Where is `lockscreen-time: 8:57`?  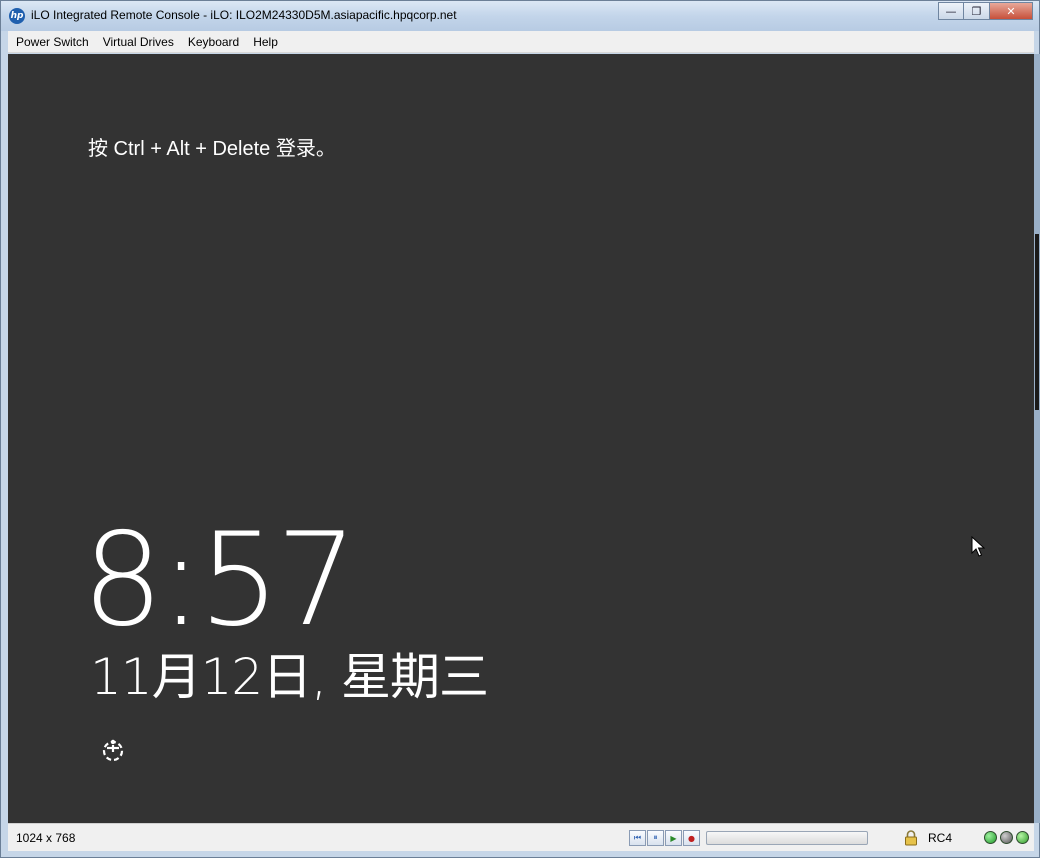 lockscreen-time: 8:57 is located at coordinates (219, 580).